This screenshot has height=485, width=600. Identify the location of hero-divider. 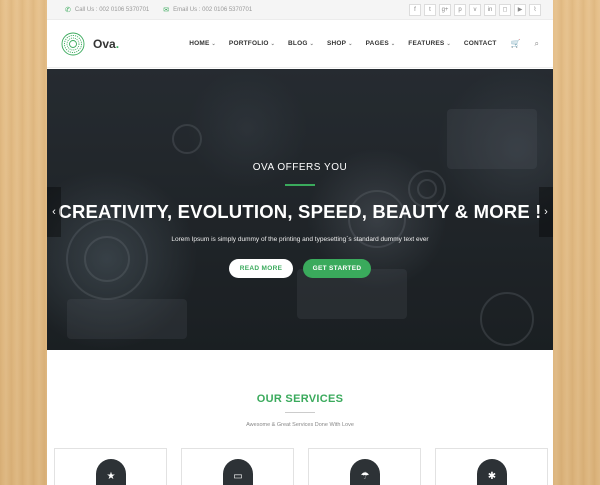
(300, 185).